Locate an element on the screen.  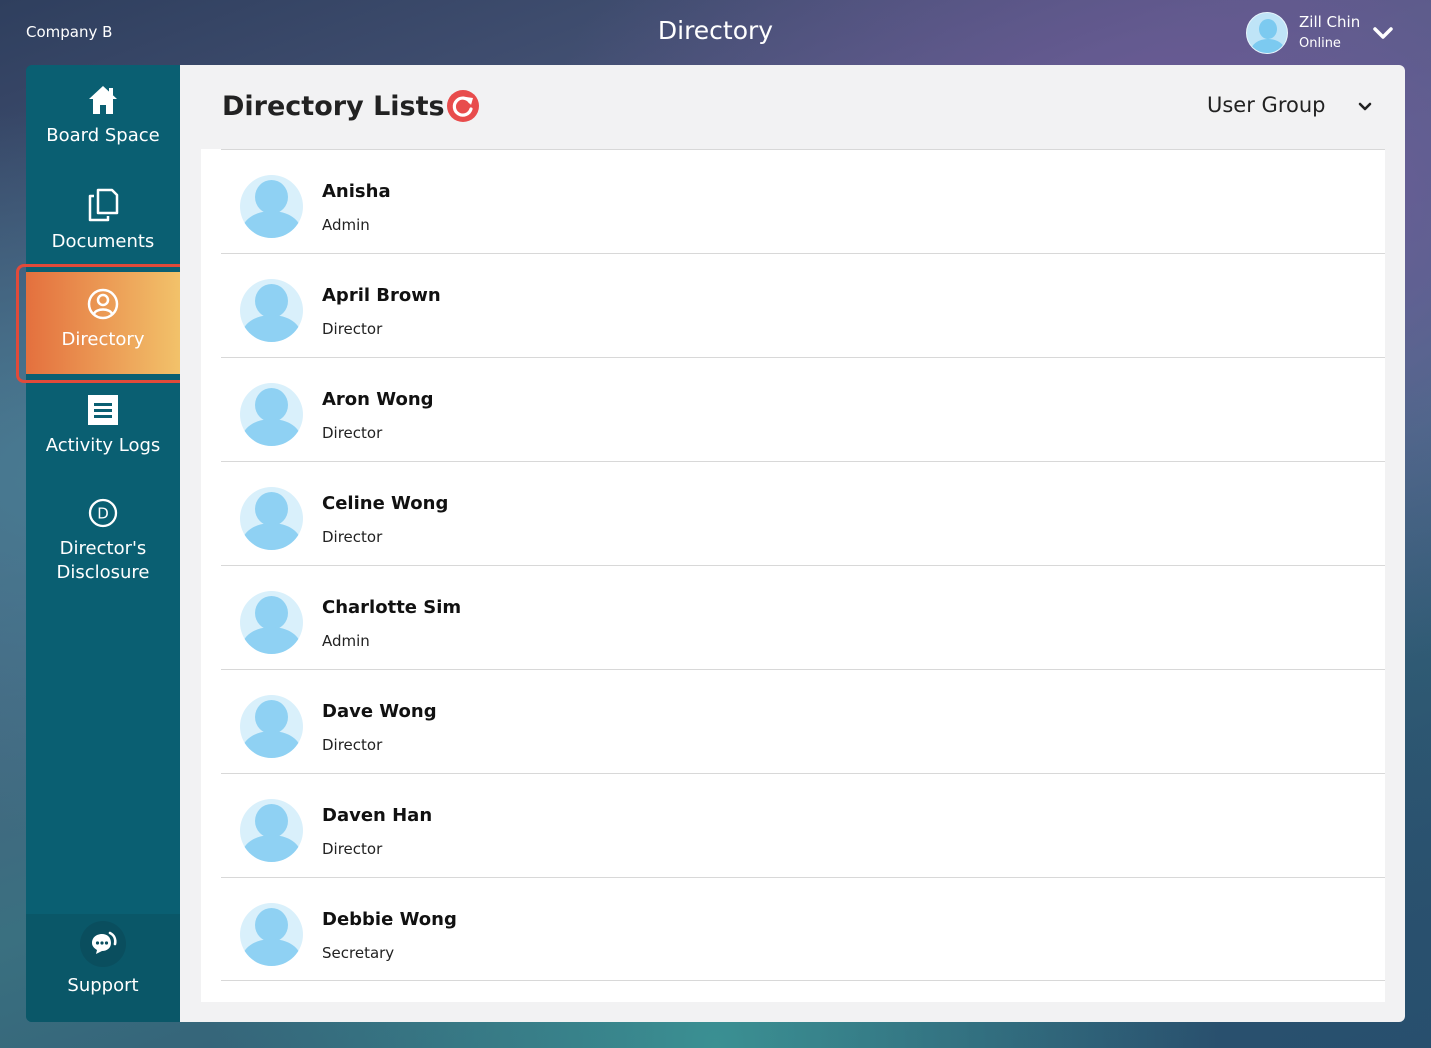
list-item: April Brown Director is located at coordinates (803, 305).